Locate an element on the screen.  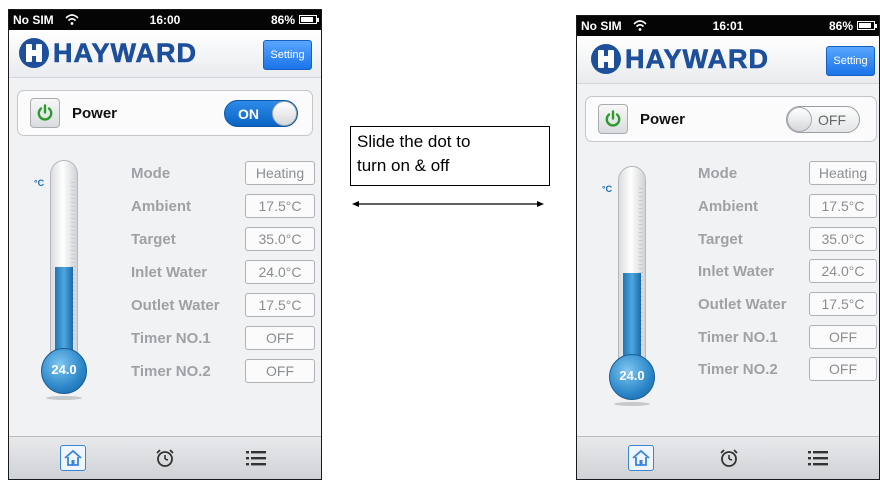
power-toggle-state: OFF is located at coordinates (832, 120).